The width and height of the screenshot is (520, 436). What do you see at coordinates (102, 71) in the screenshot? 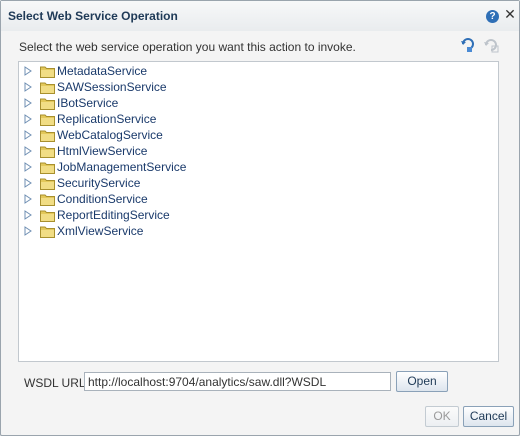
I see `tree-item-label: MetadataService` at bounding box center [102, 71].